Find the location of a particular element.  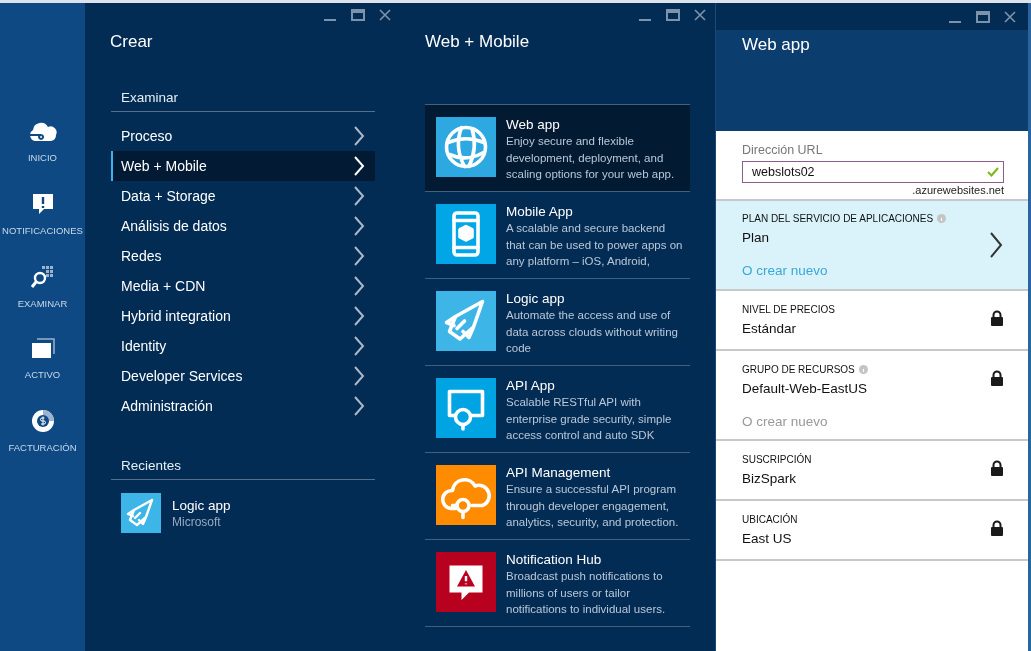

menu-item: Identity is located at coordinates (243, 346).